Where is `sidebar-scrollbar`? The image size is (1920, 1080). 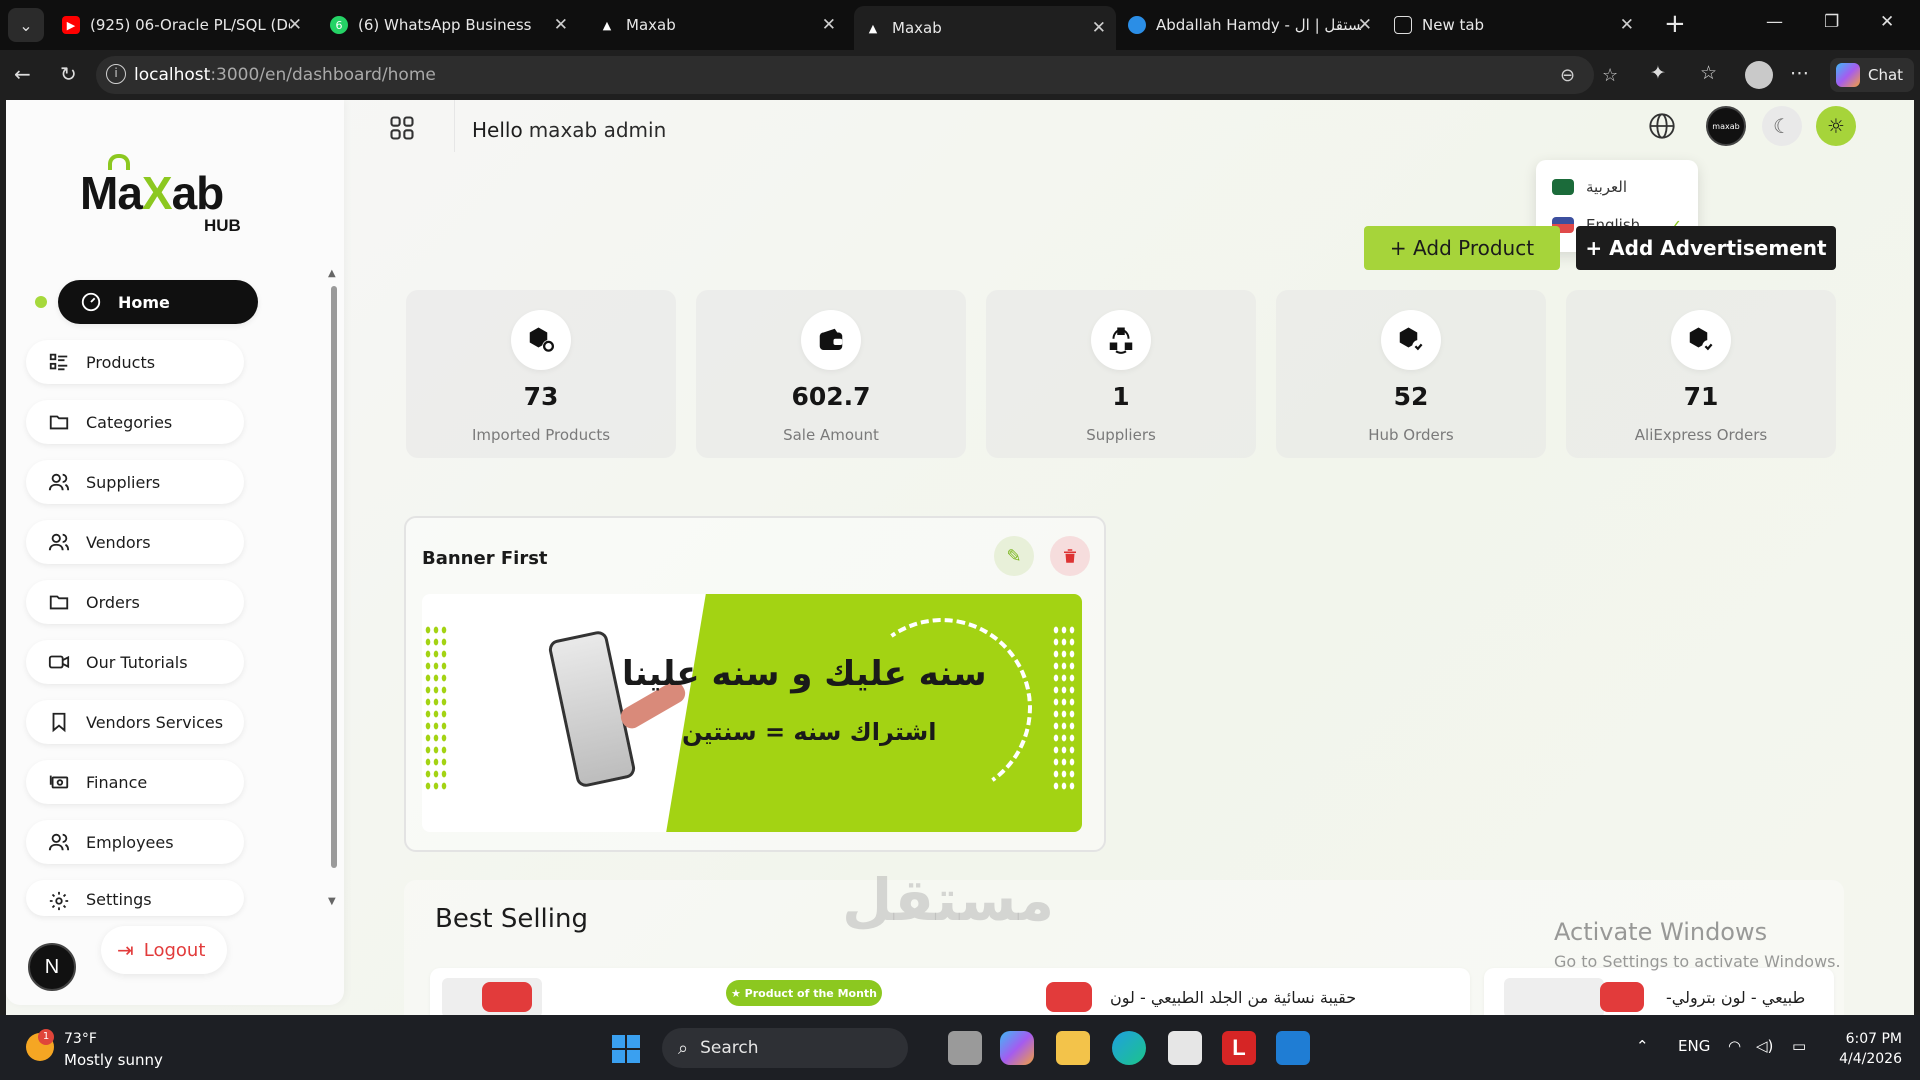
sidebar-scrollbar is located at coordinates (334, 577).